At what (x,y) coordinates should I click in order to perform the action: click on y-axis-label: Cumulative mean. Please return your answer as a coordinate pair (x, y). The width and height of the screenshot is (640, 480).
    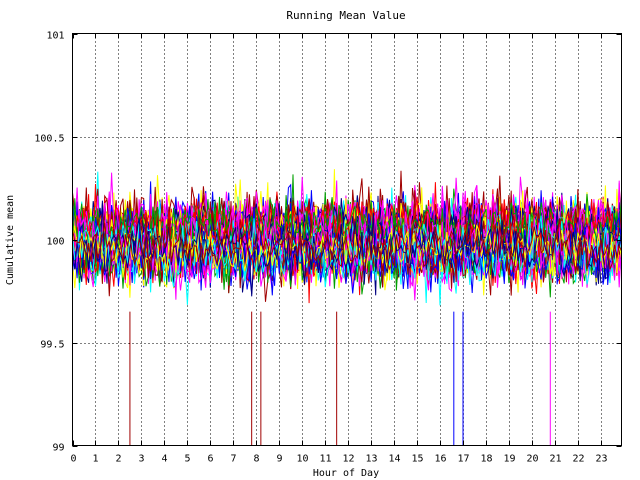
    Looking at the image, I should click on (10, 240).